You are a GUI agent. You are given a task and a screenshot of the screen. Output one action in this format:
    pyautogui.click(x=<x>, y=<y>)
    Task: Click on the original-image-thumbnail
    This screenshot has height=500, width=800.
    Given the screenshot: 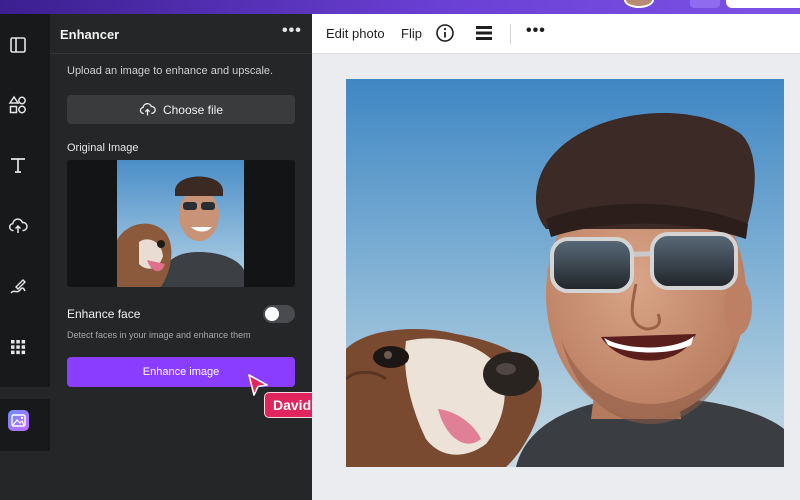 What is the action you would take?
    pyautogui.click(x=180, y=223)
    